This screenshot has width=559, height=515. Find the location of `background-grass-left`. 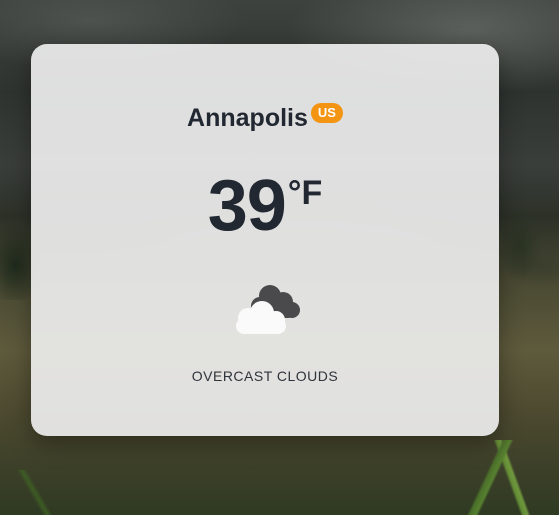

background-grass-left is located at coordinates (40, 492).